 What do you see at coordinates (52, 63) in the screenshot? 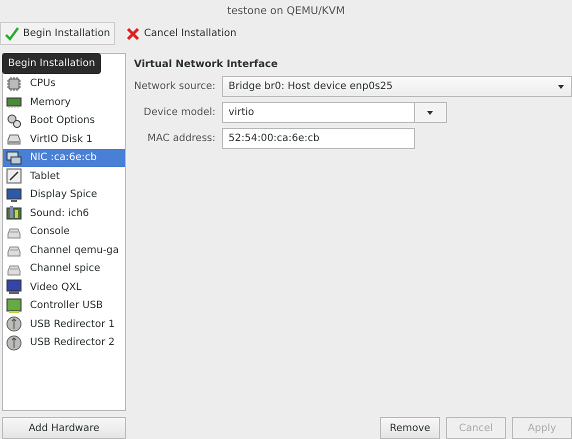
I see `tooltip: Begin Installation` at bounding box center [52, 63].